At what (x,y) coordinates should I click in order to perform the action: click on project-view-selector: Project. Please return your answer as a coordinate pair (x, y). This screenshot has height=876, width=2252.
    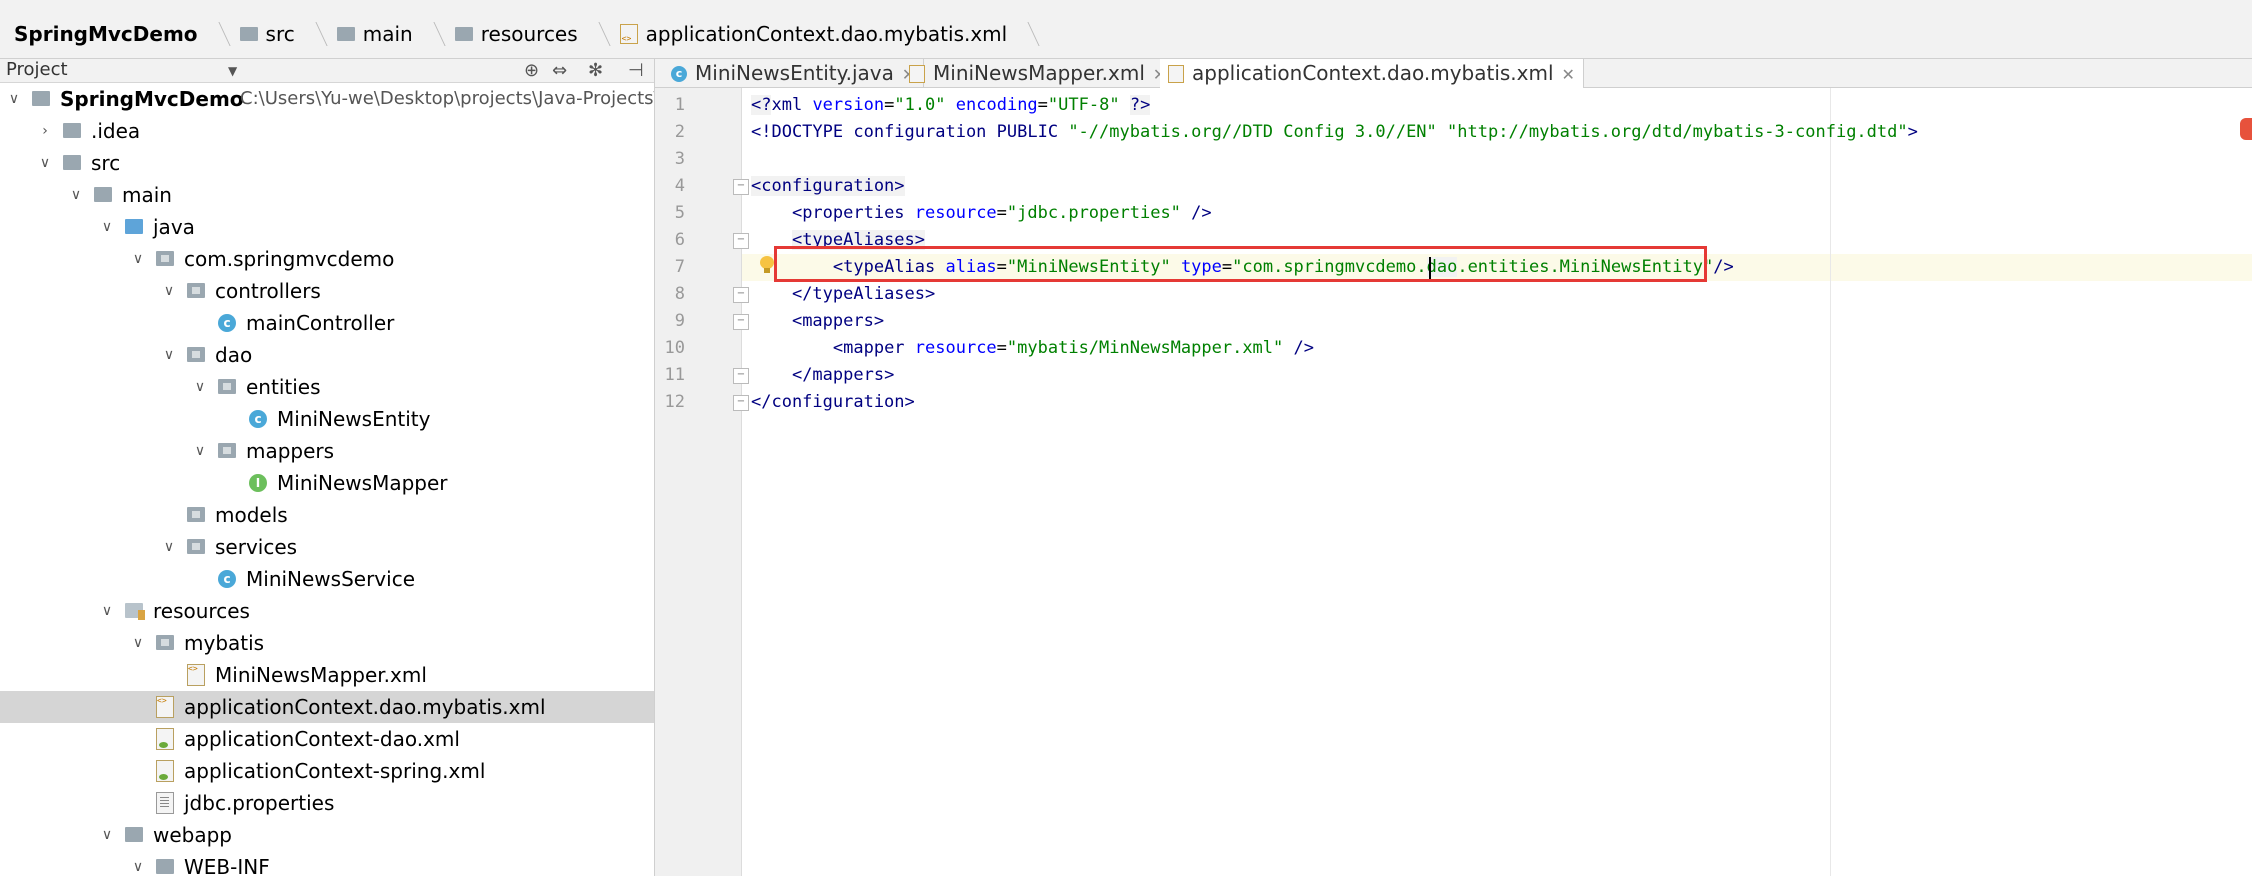
    Looking at the image, I should click on (37, 69).